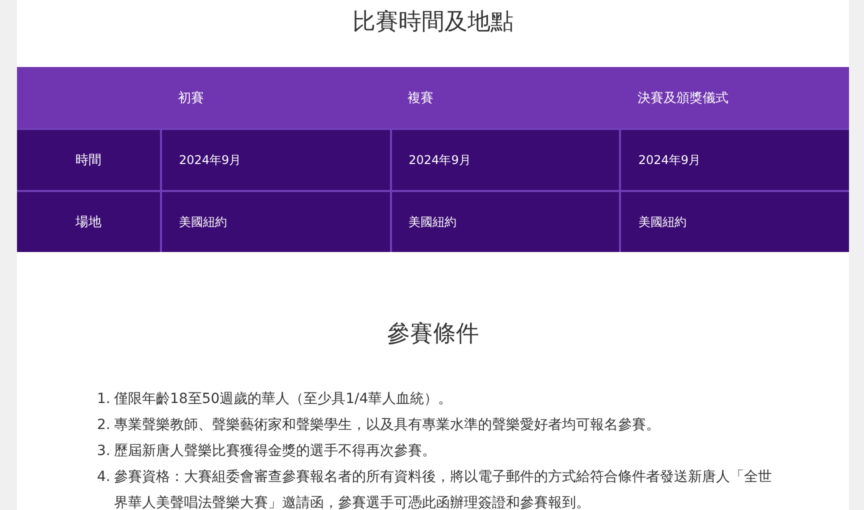  I want to click on row-header: 場地, so click(88, 222).